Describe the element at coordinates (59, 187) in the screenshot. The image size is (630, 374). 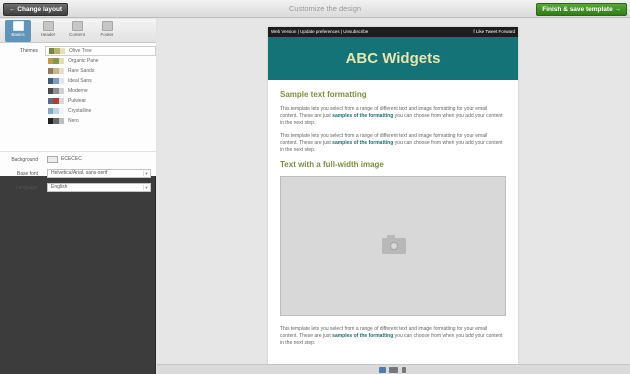
I see `language-value: English` at that location.